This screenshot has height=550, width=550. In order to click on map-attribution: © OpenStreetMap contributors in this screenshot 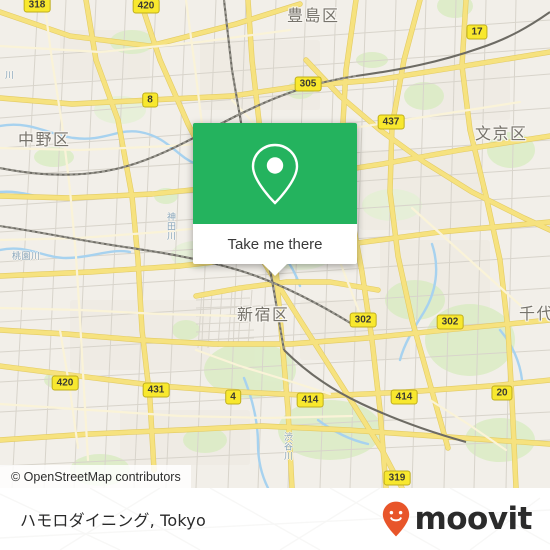, I will do `click(95, 476)`.